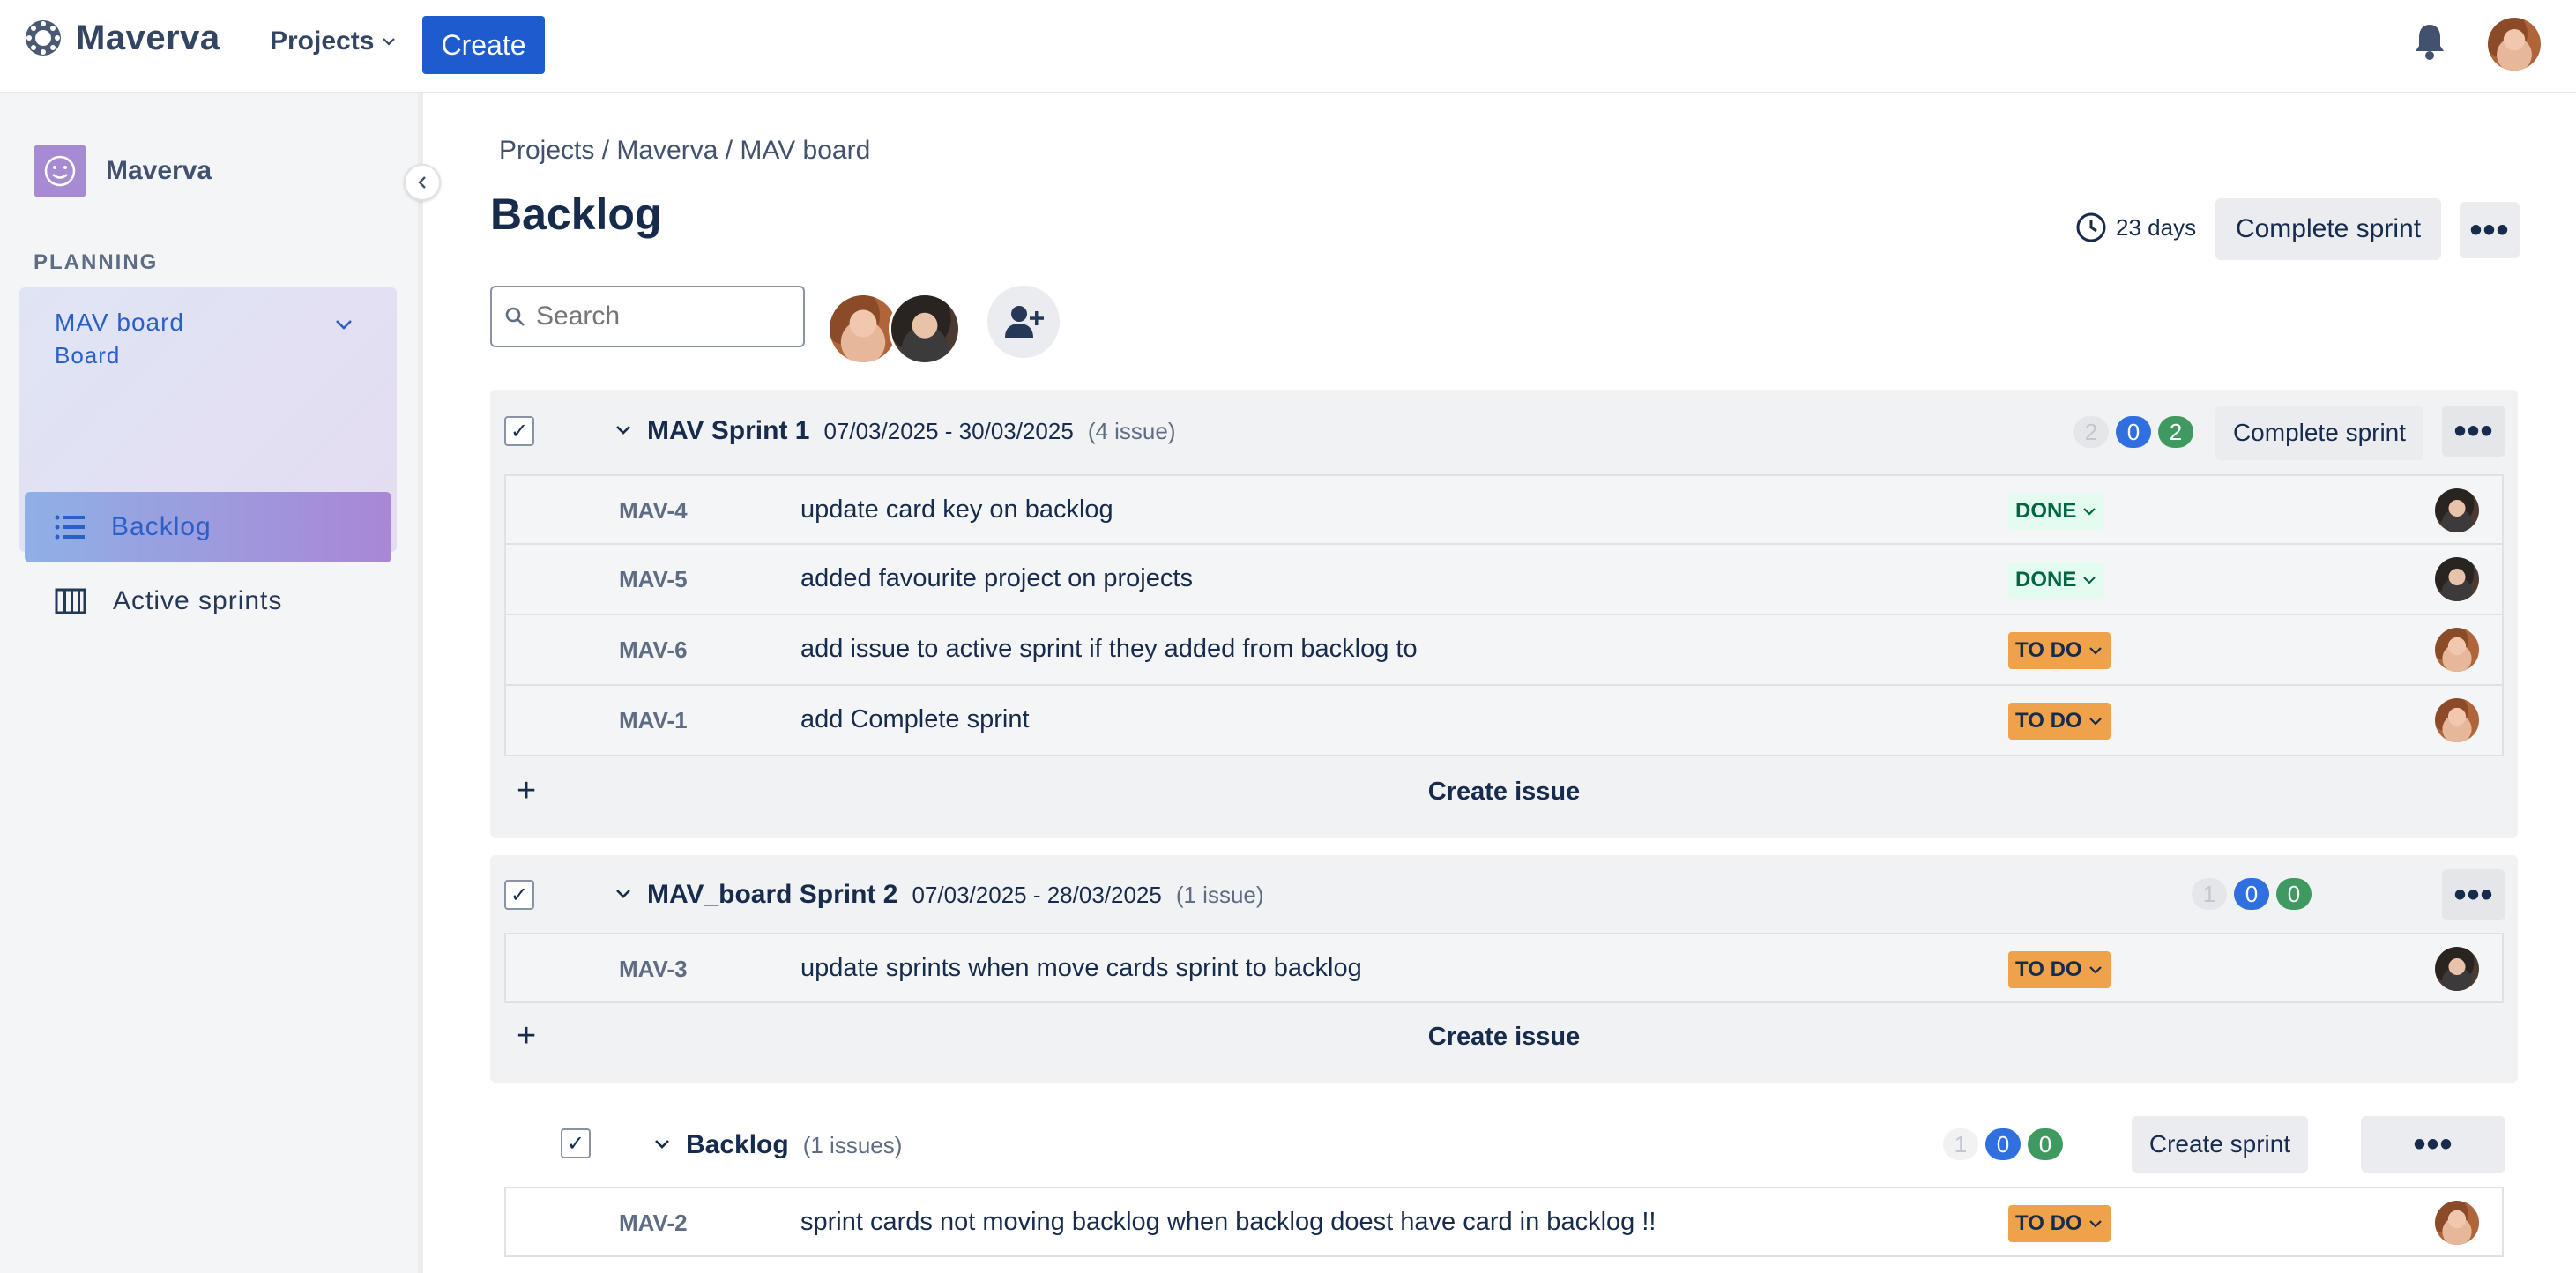 The width and height of the screenshot is (2576, 1273). What do you see at coordinates (2133, 432) in the screenshot?
I see `status-counts: 2 0 2` at bounding box center [2133, 432].